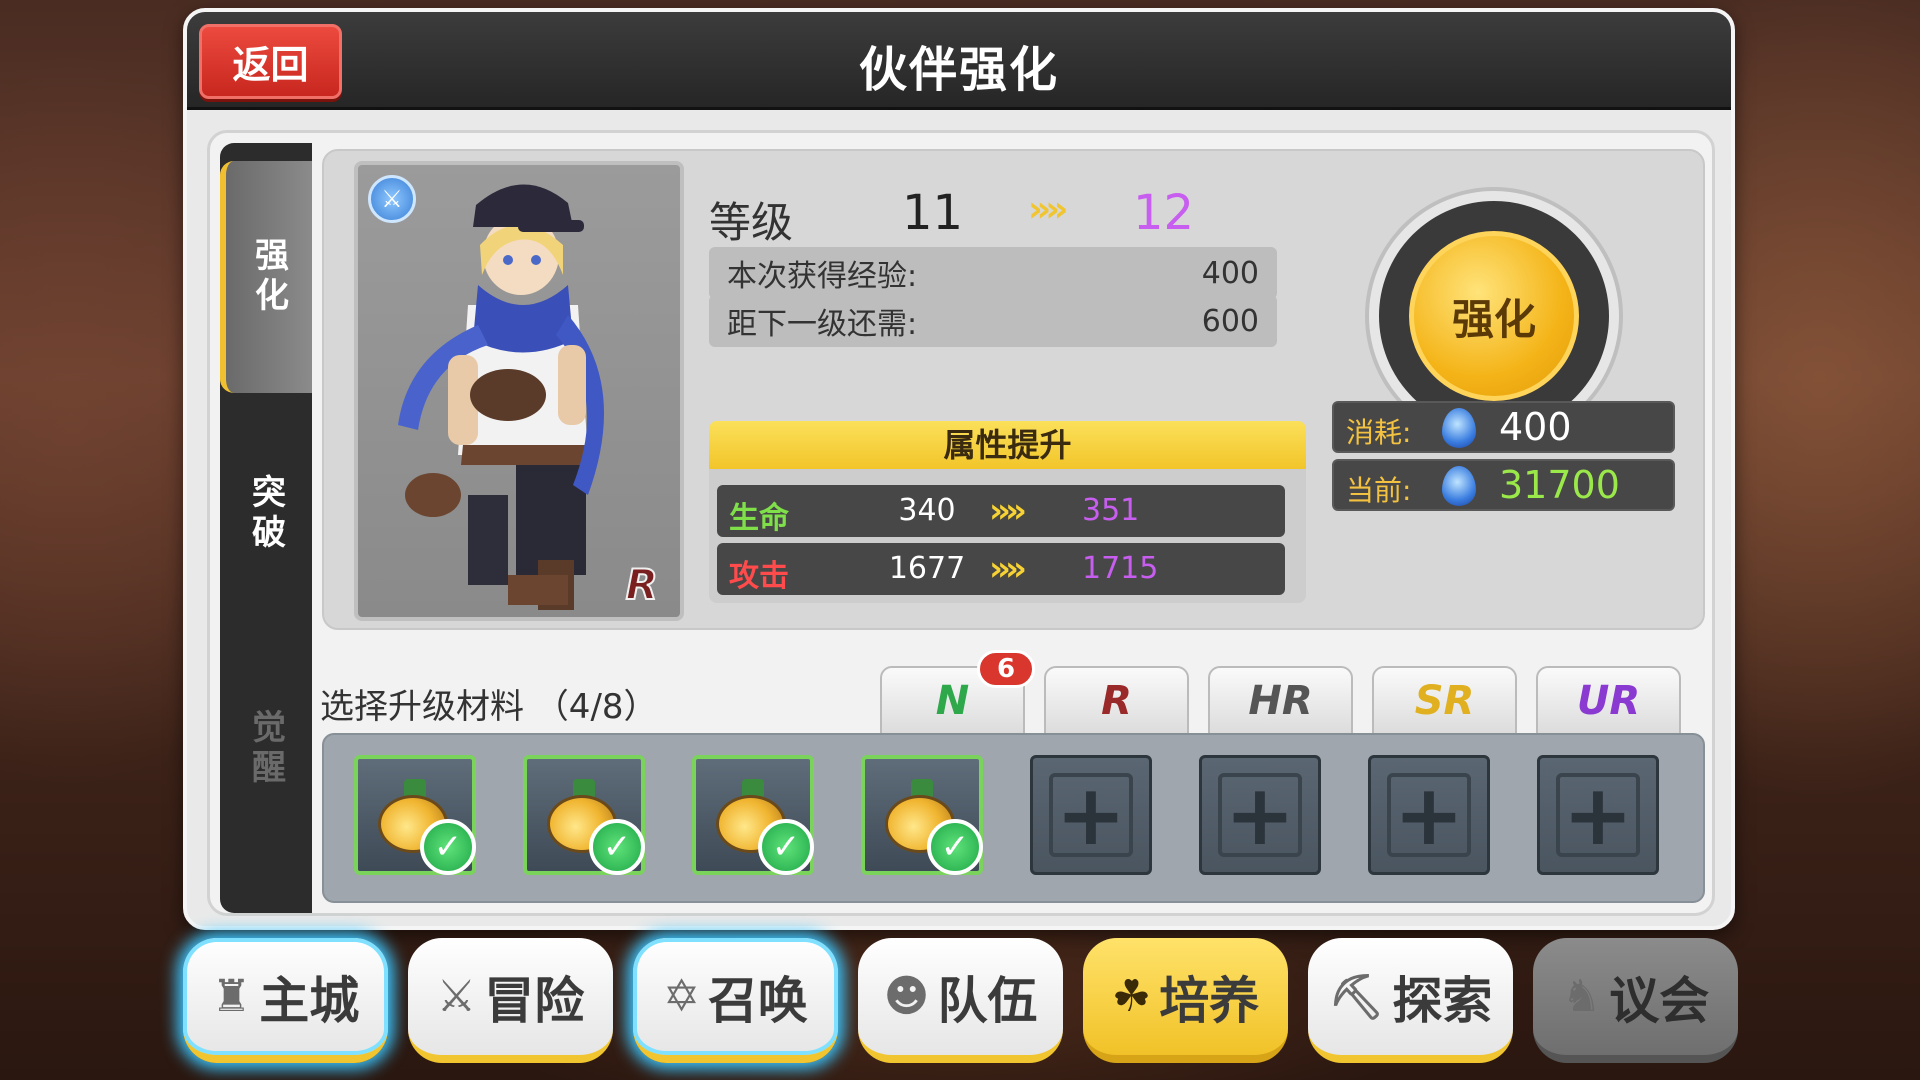 The height and width of the screenshot is (1080, 1920). I want to click on nav-team-label: 队伍, so click(987, 1000).